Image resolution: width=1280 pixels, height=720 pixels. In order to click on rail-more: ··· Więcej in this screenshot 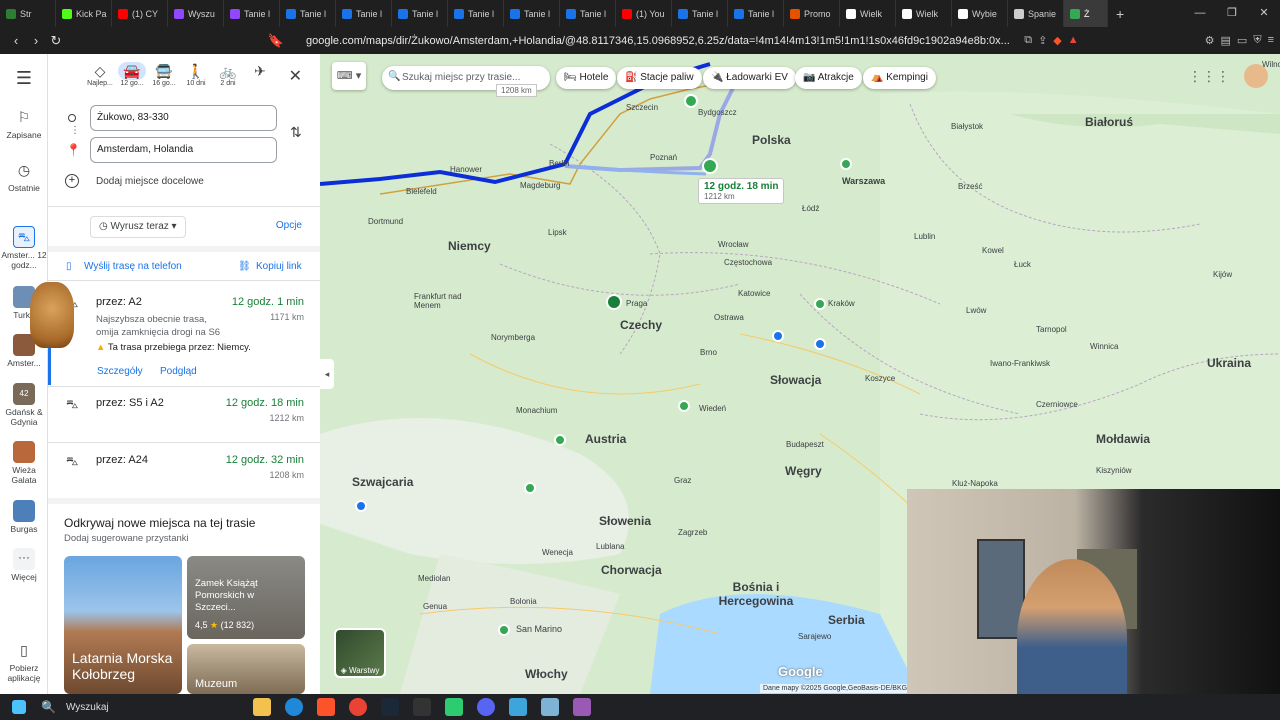, I will do `click(24, 565)`.